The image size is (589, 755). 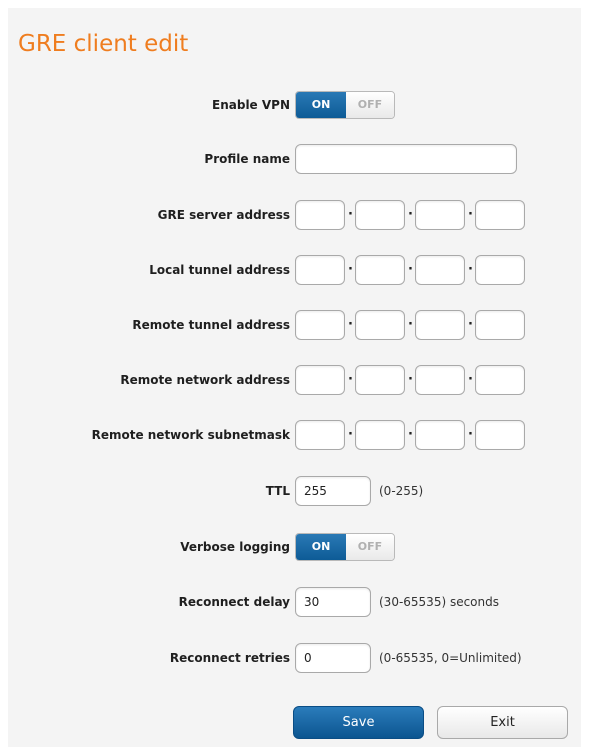 What do you see at coordinates (450, 658) in the screenshot?
I see `reconnect-retries-hint: (0-65535, 0=Unlimited)` at bounding box center [450, 658].